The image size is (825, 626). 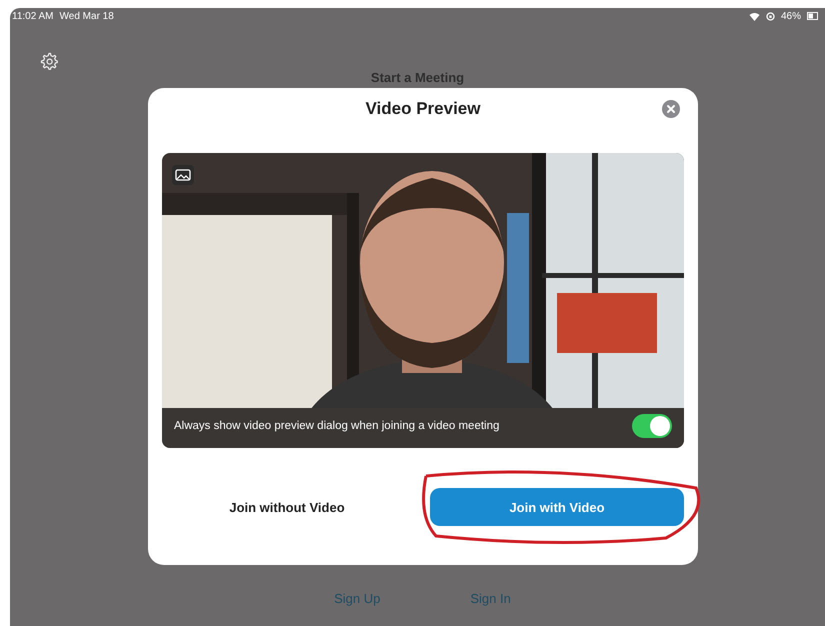 I want to click on close-icon, so click(x=671, y=109).